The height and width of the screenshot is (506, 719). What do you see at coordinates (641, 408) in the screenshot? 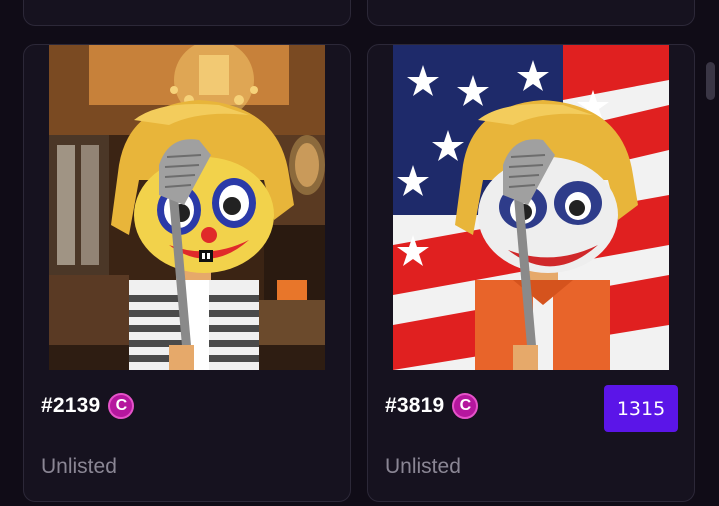
I see `rarity-rank-badge: 1315` at bounding box center [641, 408].